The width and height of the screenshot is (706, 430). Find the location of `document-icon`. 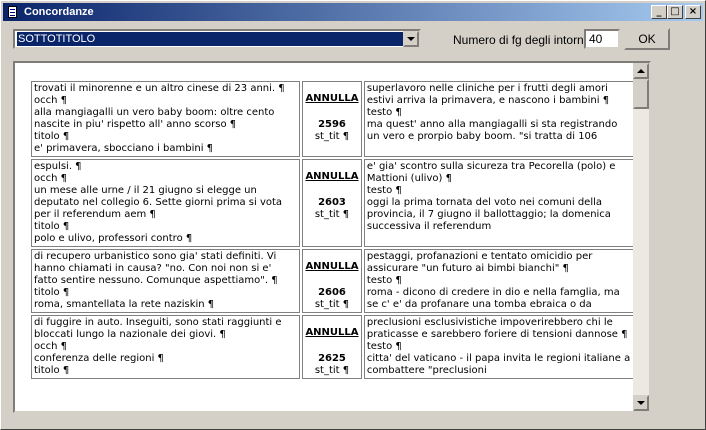

document-icon is located at coordinates (13, 12).